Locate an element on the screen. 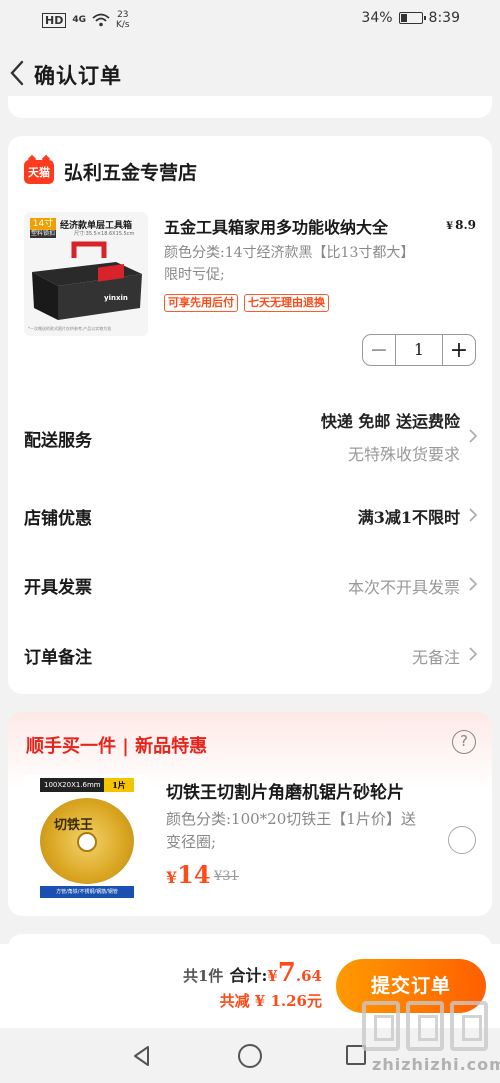 Image resolution: width=500 pixels, height=1083 pixels. watermark-logo-icon is located at coordinates (425, 1026).